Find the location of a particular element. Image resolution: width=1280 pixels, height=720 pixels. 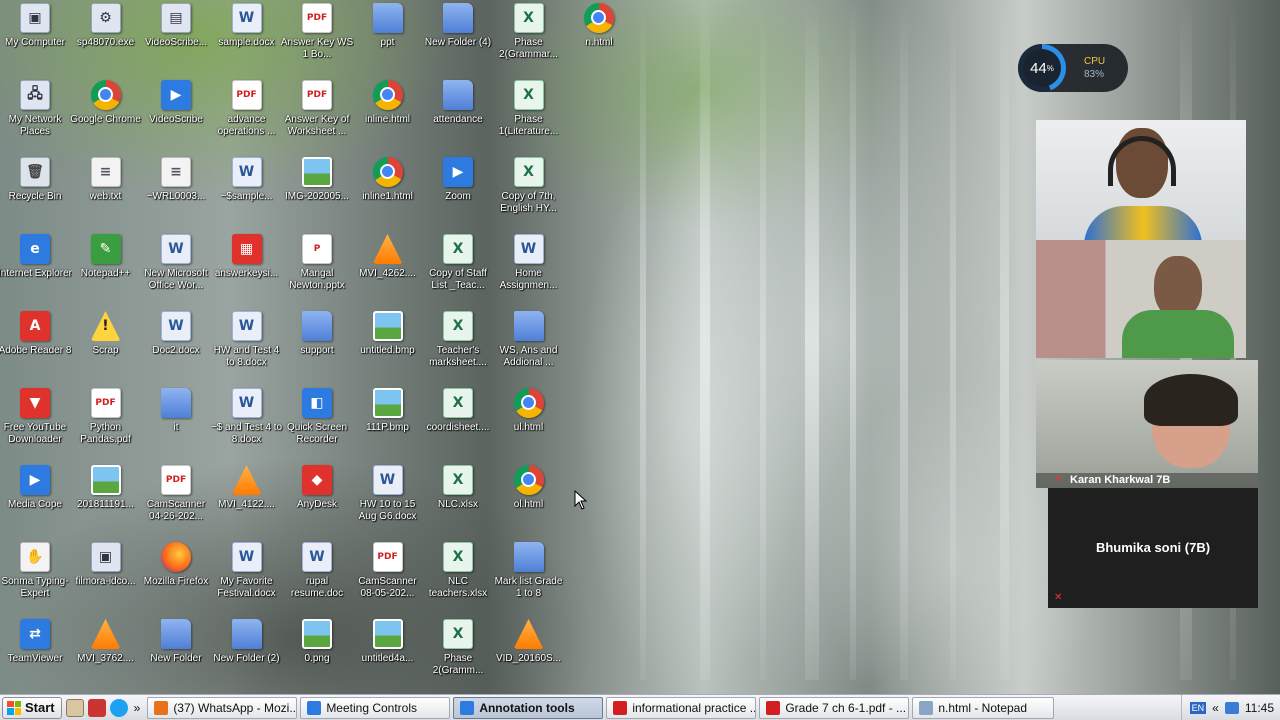

desktop-icon: ▶ Zoom is located at coordinates (458, 190).